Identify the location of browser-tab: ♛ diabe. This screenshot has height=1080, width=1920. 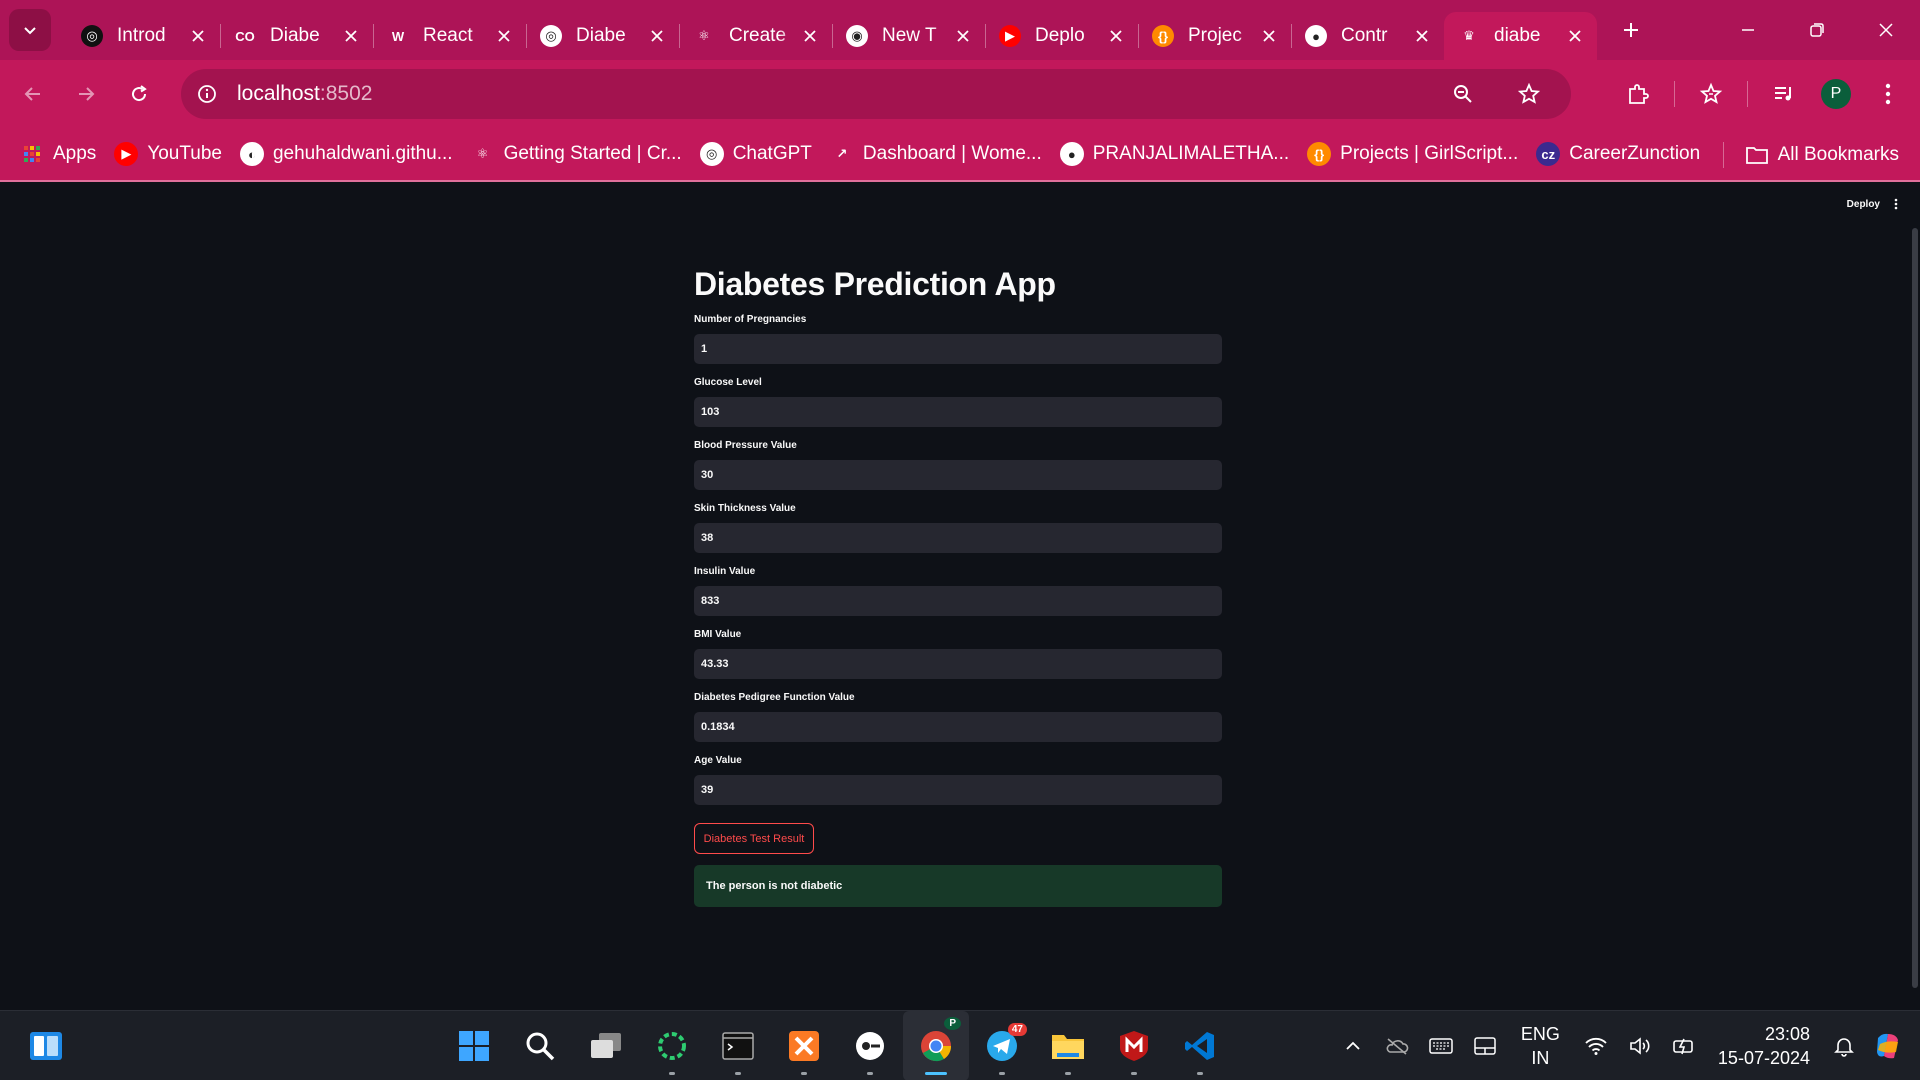
(1520, 36).